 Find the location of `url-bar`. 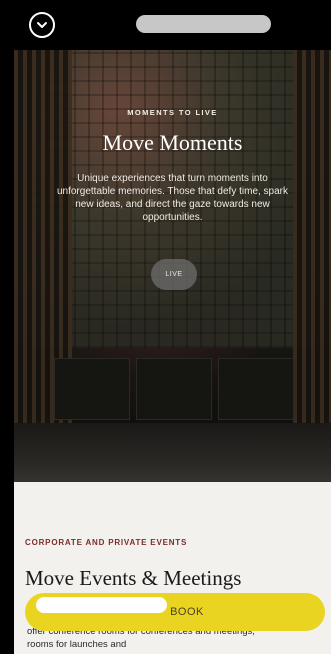

url-bar is located at coordinates (203, 24).